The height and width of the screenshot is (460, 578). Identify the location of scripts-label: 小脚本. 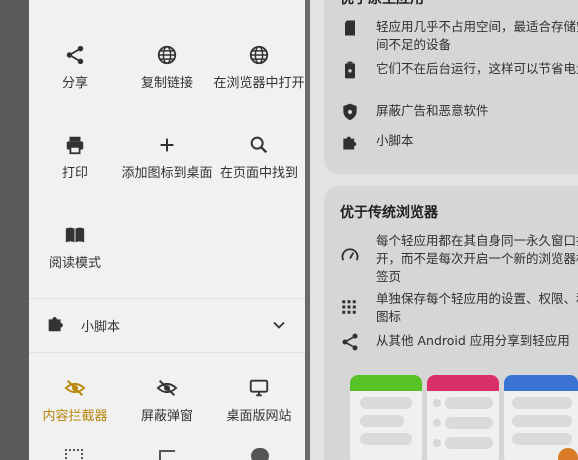
(101, 327).